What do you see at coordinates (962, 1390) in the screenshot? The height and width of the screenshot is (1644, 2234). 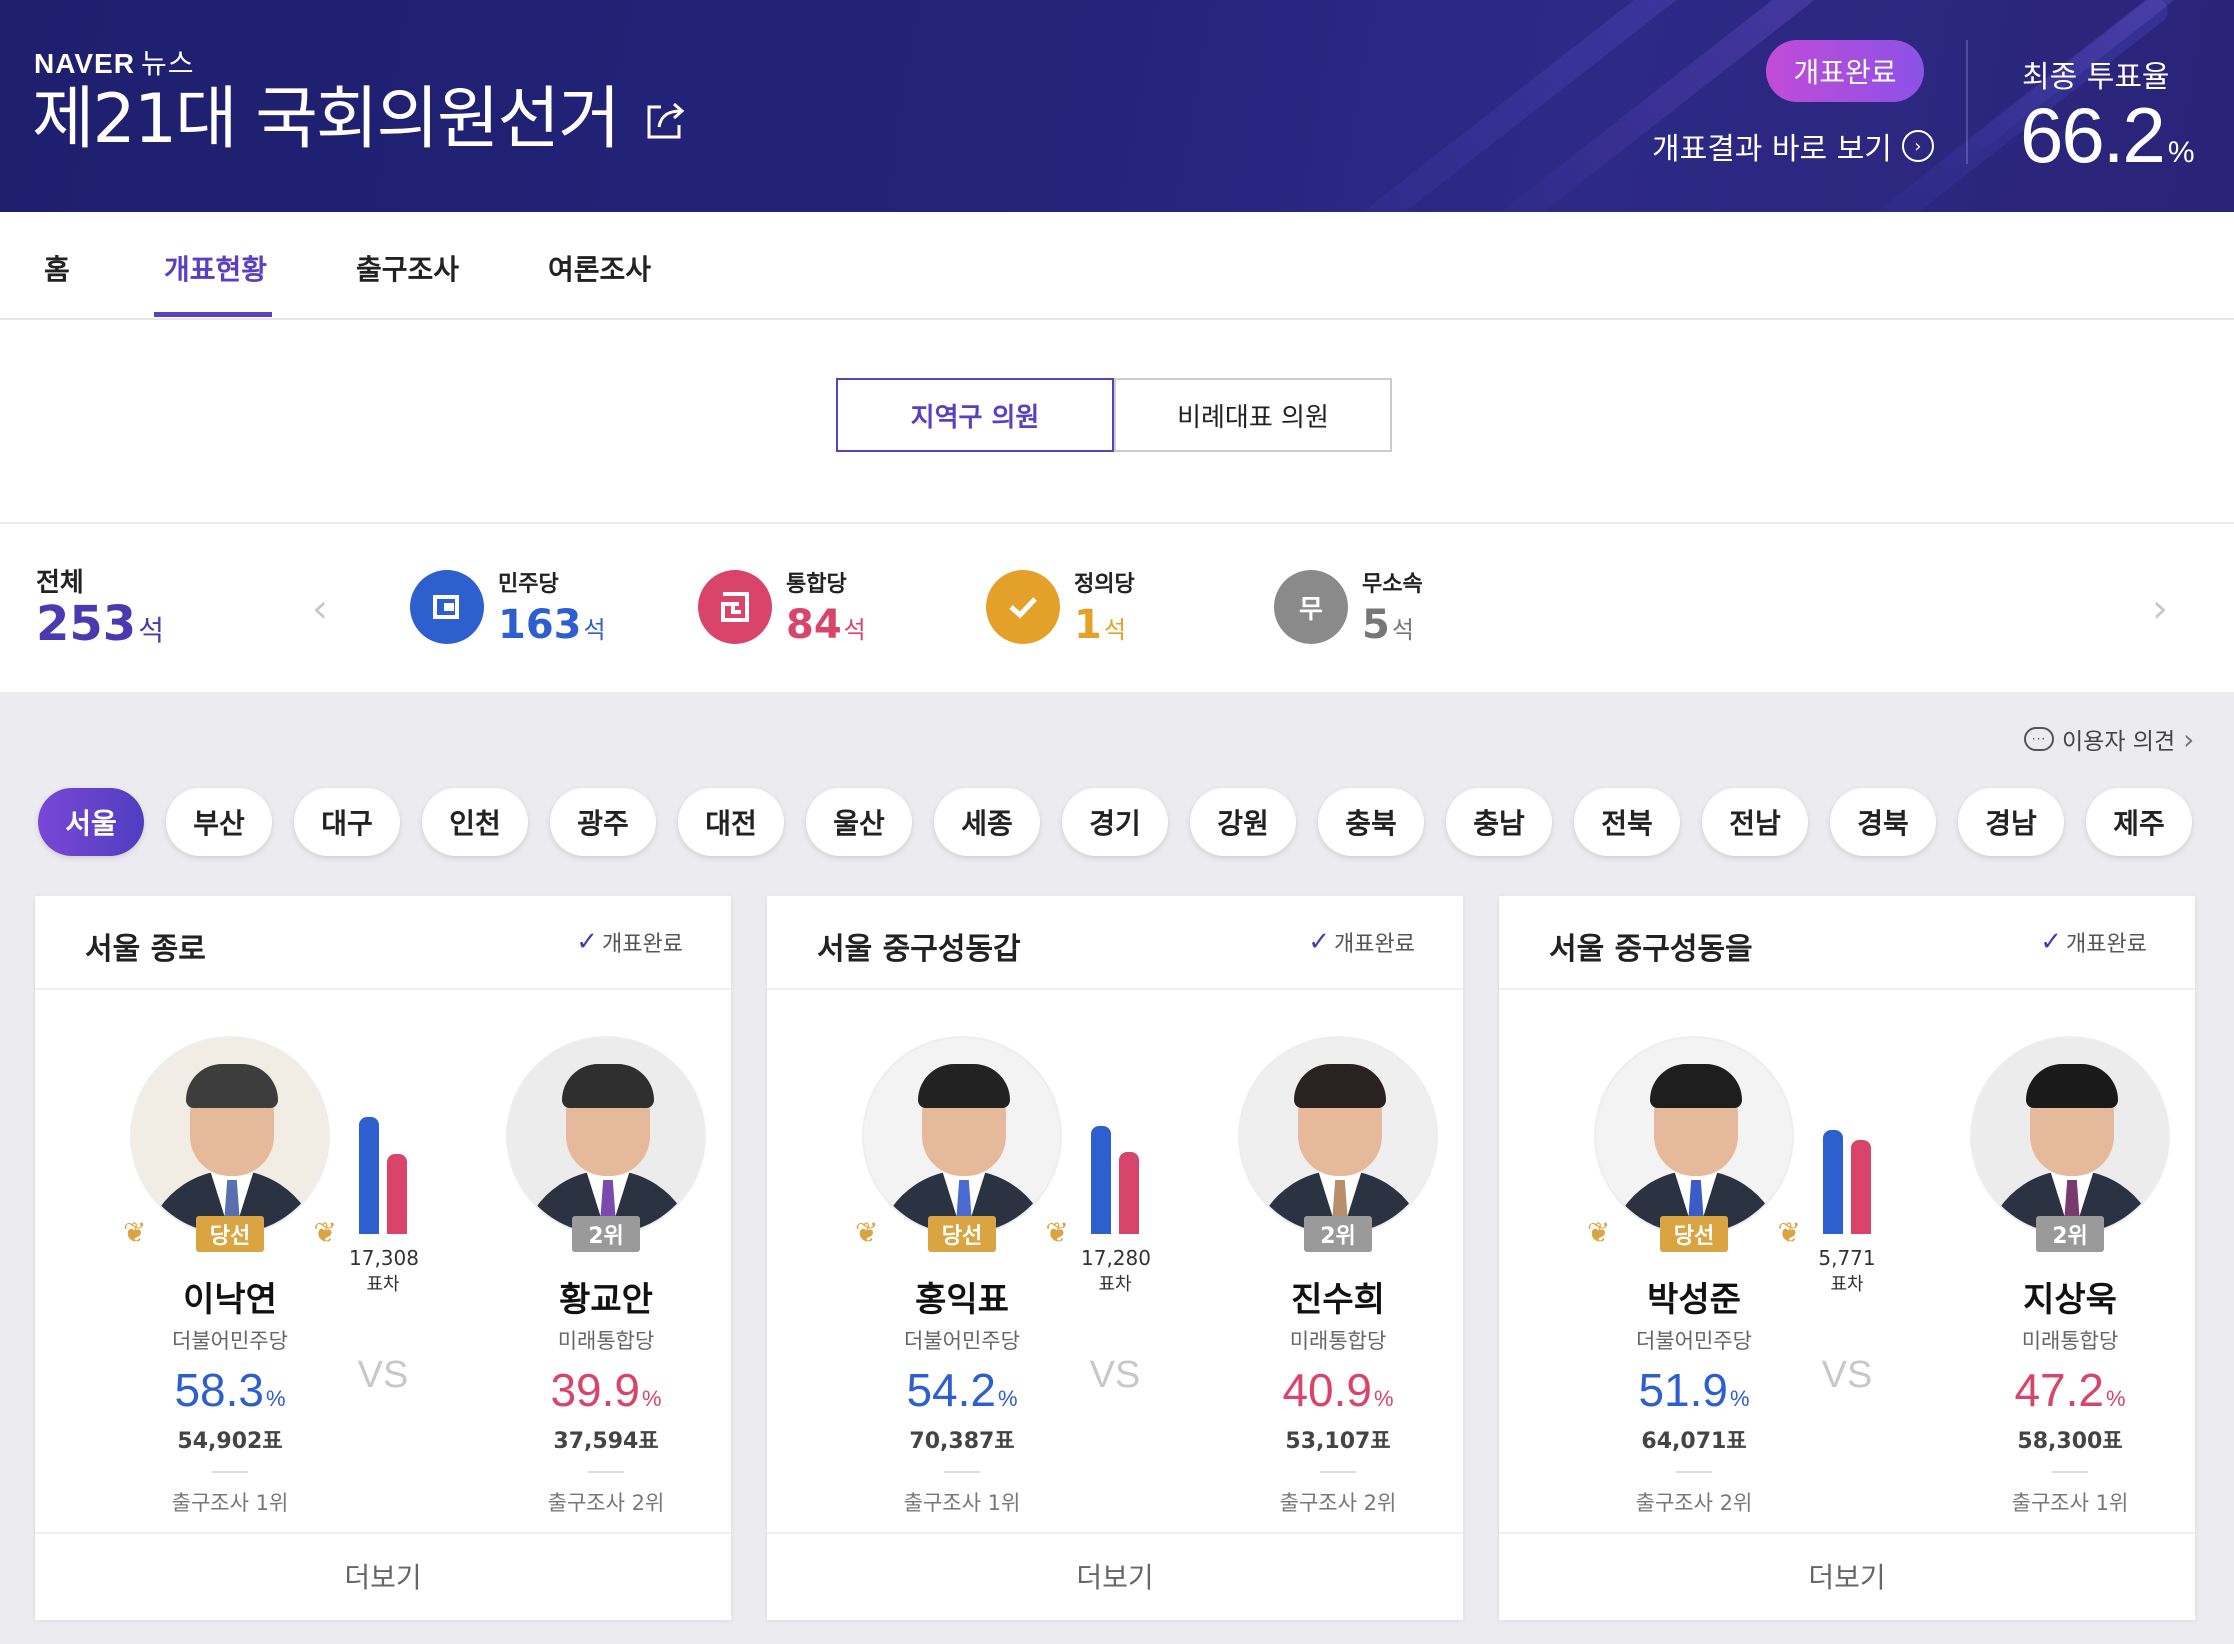 I see `vote-rate: 54.2%` at bounding box center [962, 1390].